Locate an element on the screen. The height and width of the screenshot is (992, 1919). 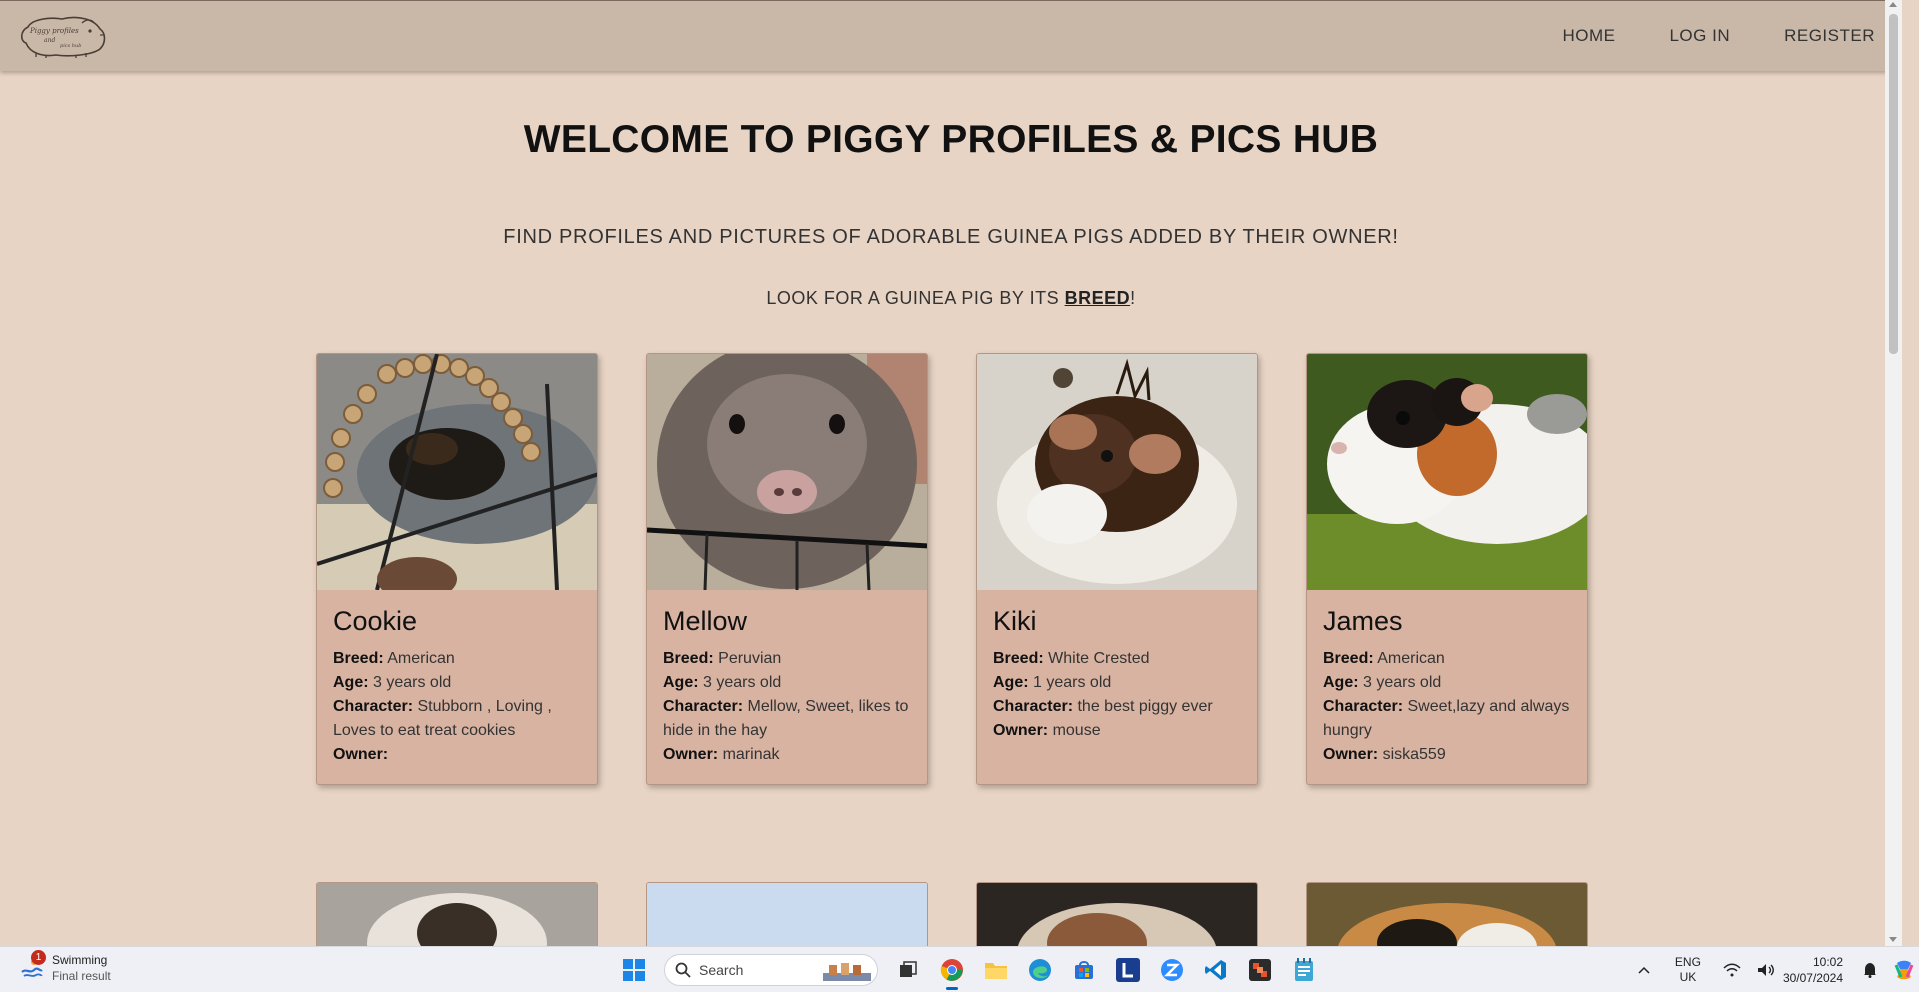
nav-register-link: REGISTER is located at coordinates (1829, 36).